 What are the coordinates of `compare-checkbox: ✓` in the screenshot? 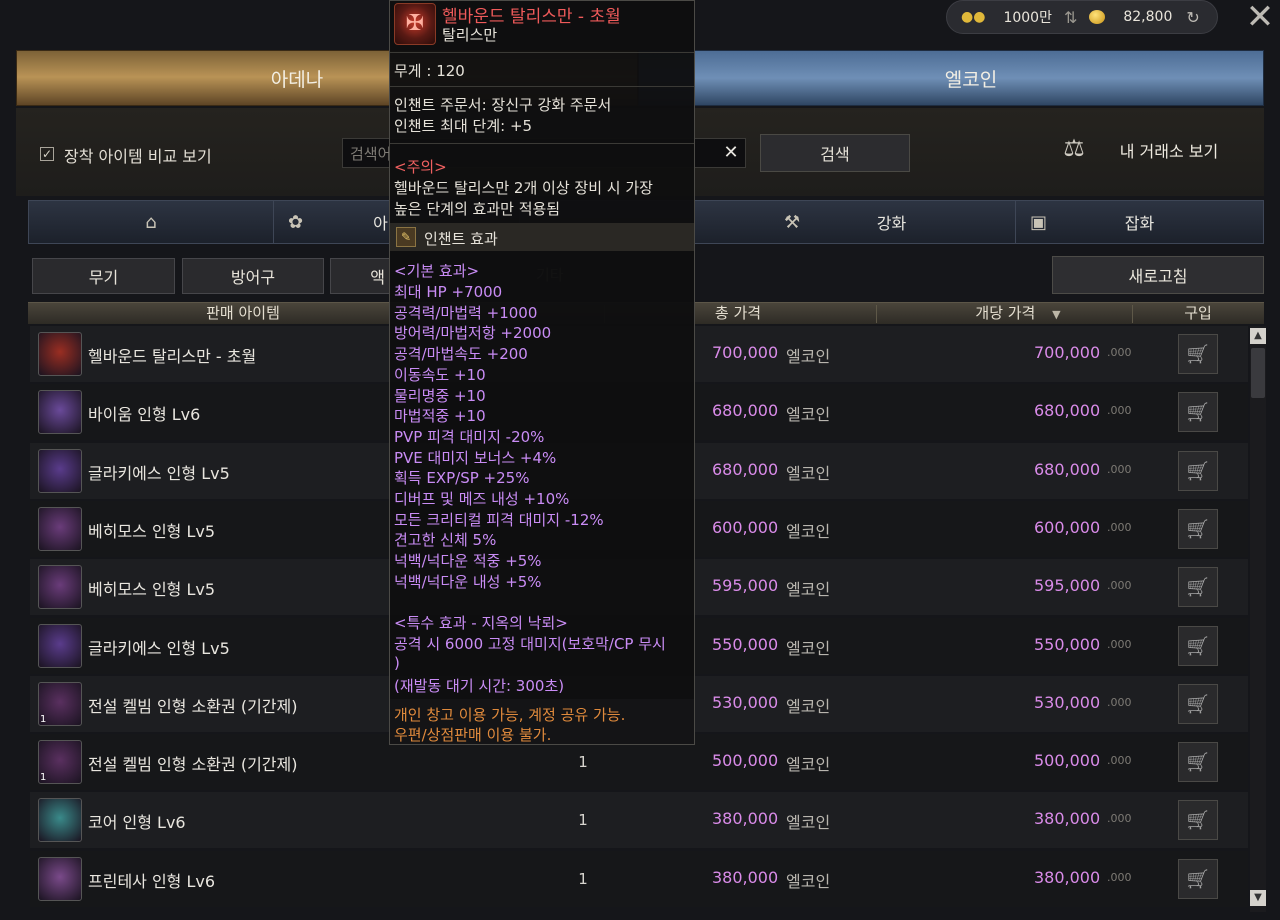 It's located at (47, 154).